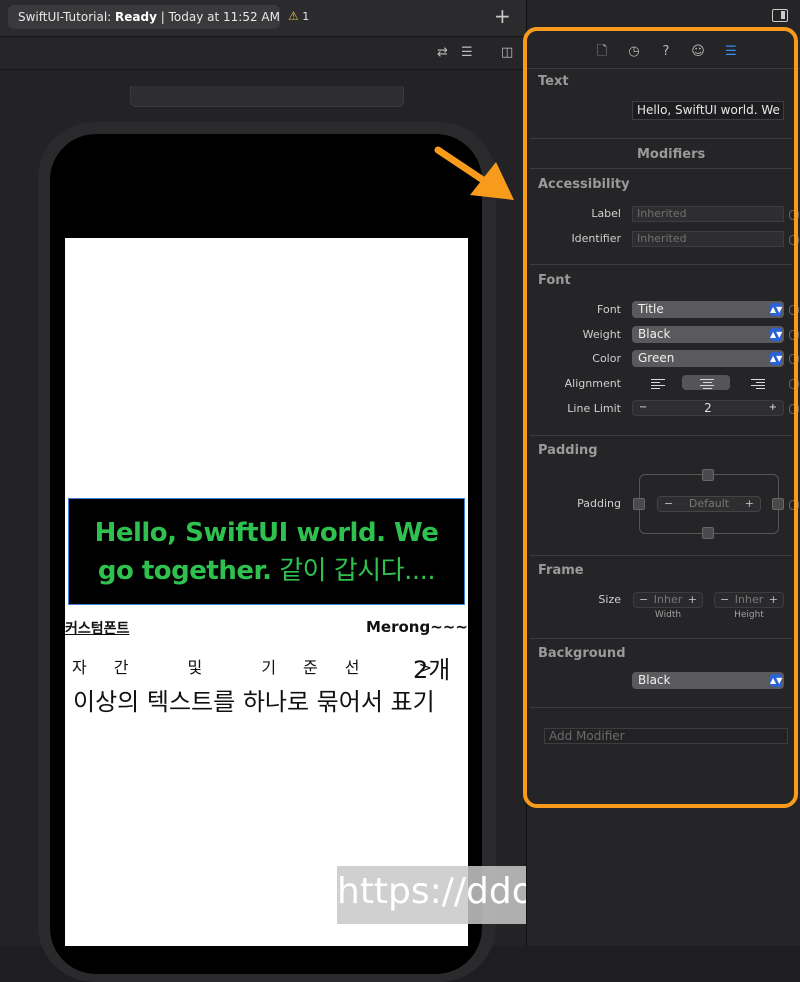  Describe the element at coordinates (65, 17) in the screenshot. I see `project-name: SwiftUI-Tutorial:` at that location.